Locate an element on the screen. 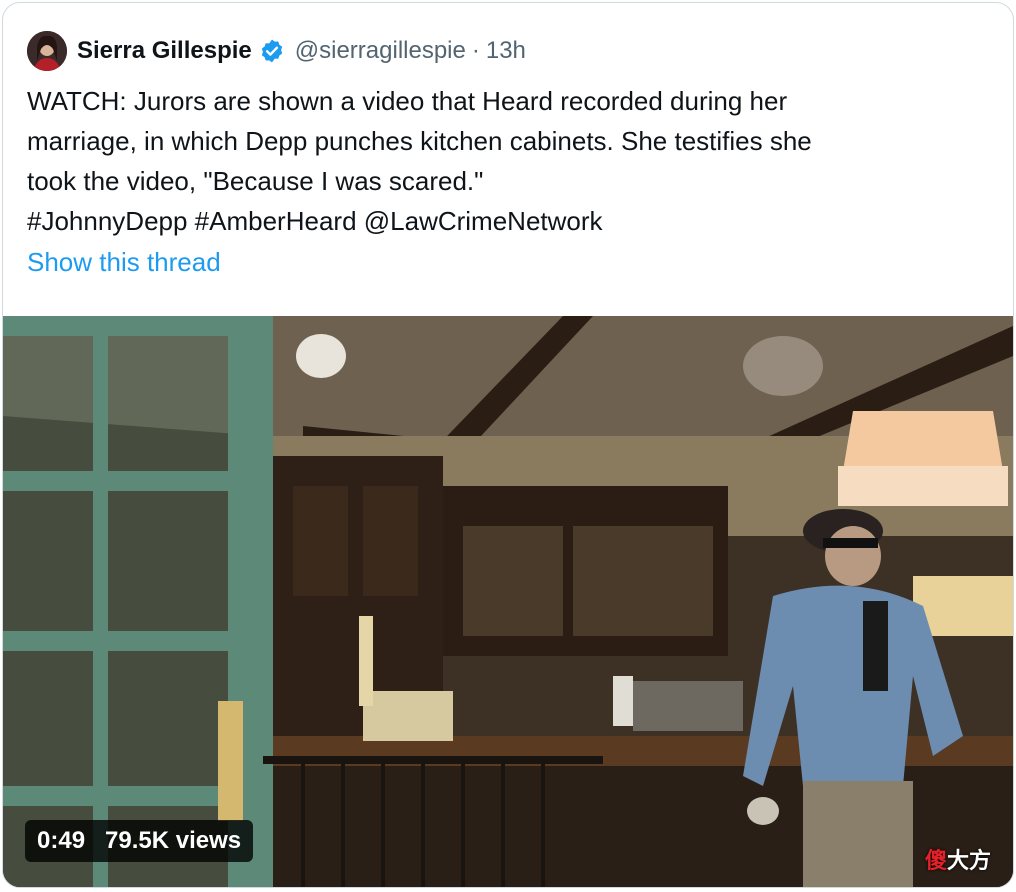 The image size is (1016, 892). author-handle: @sierragillespie is located at coordinates (380, 51).